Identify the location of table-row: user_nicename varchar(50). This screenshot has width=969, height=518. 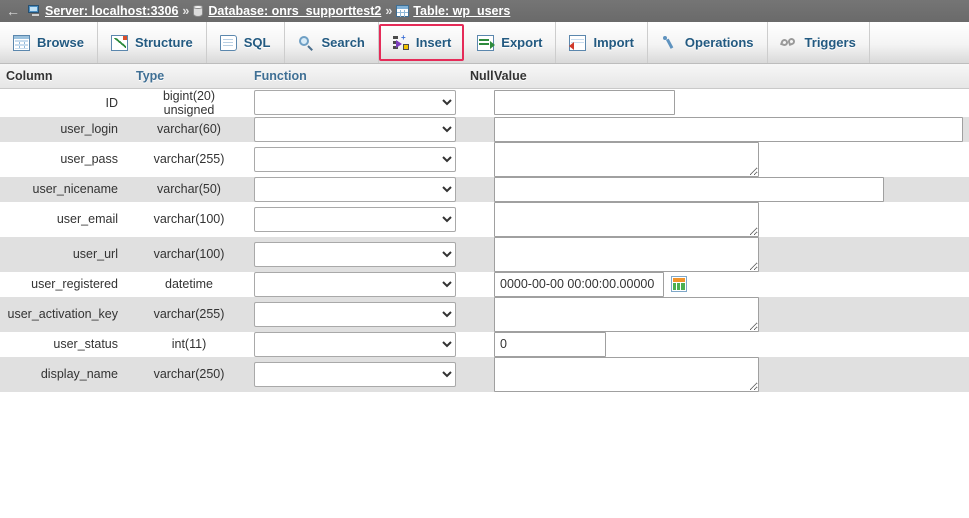
(484, 189).